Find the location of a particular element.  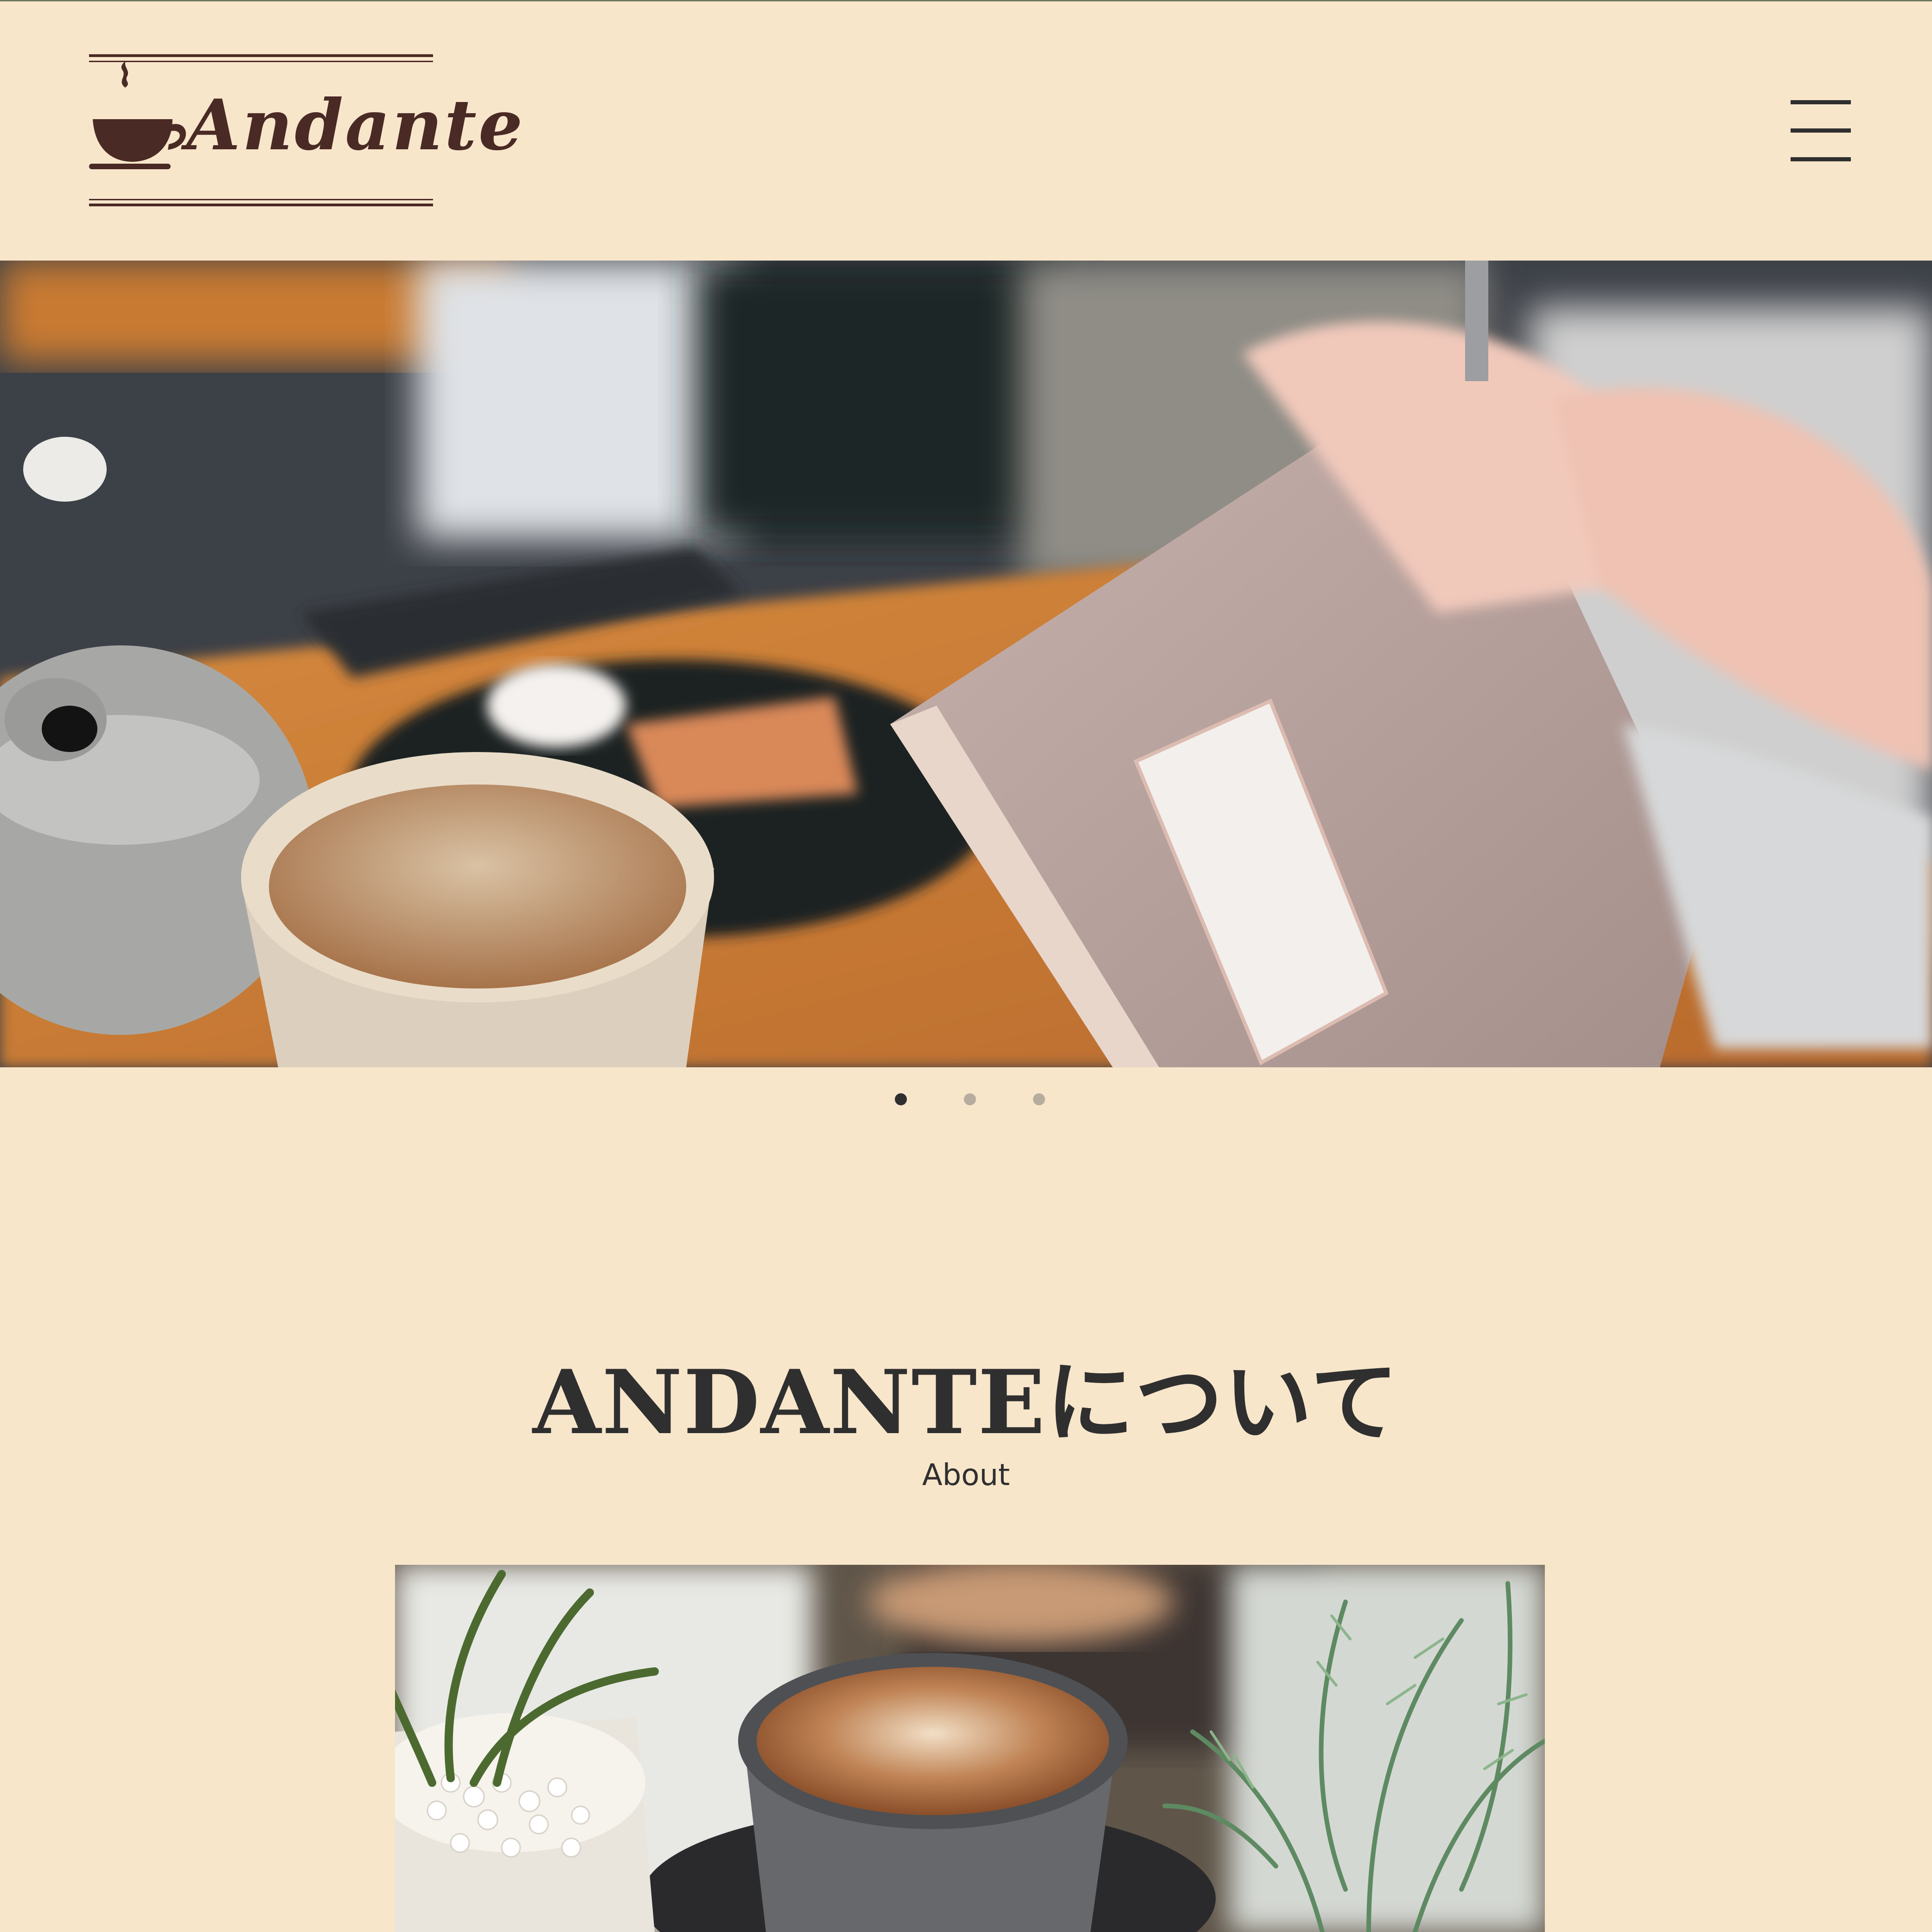

latte-photo is located at coordinates (970, 1748).